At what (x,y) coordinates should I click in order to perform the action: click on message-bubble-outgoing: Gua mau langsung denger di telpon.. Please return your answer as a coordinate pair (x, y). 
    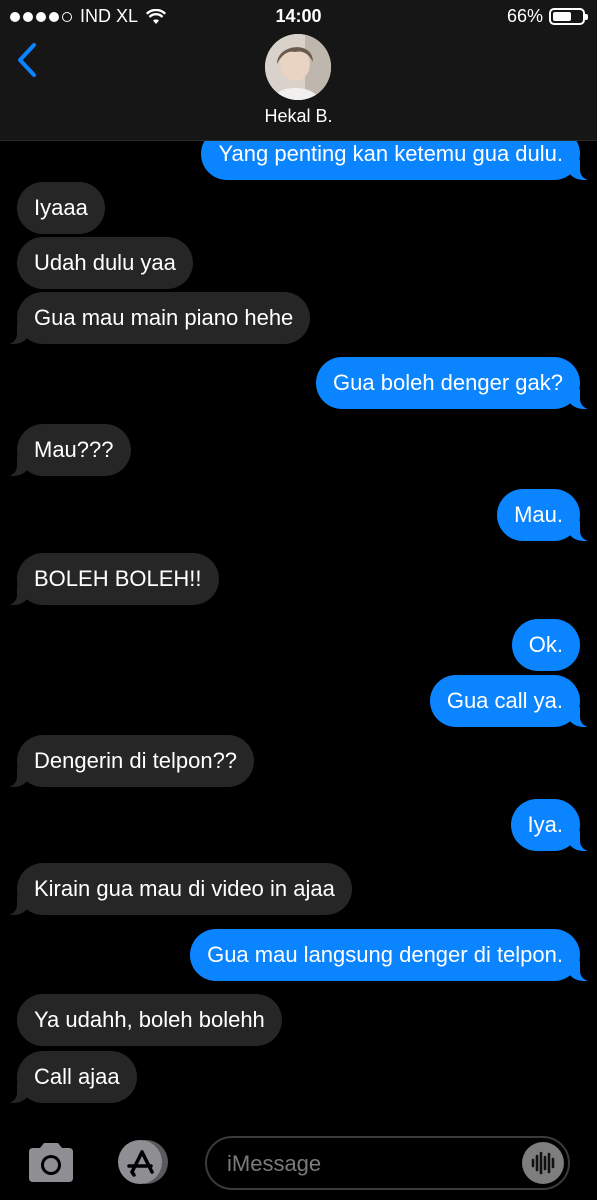
    Looking at the image, I should click on (390, 955).